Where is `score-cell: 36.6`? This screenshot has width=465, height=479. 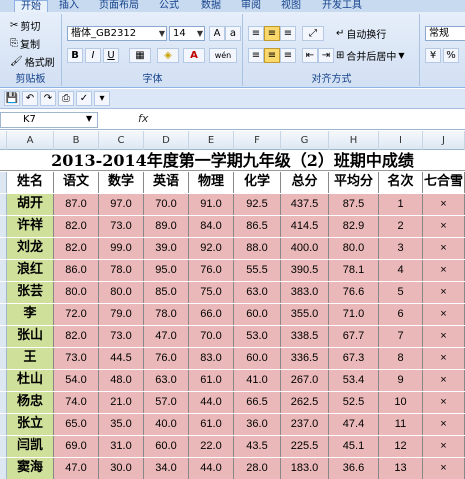
score-cell: 36.6 is located at coordinates (354, 468).